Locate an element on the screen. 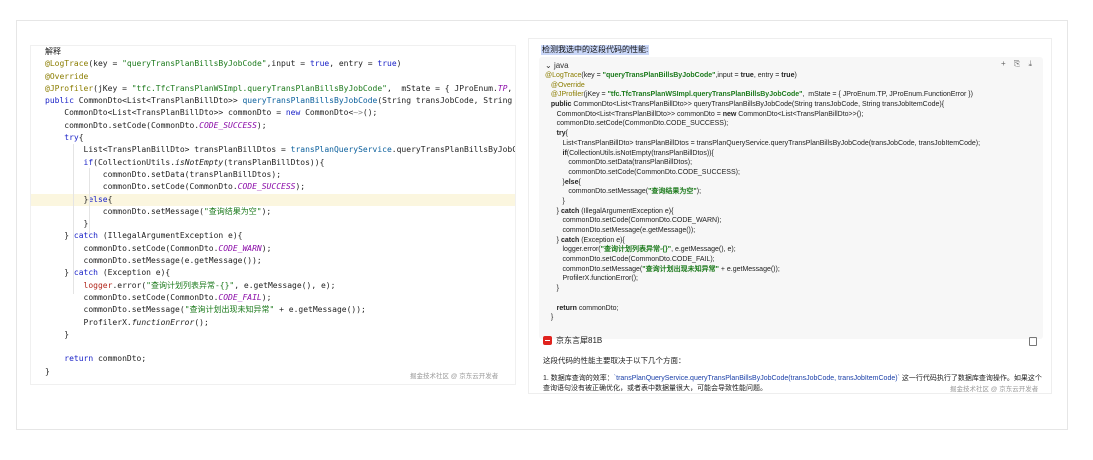 The height and width of the screenshot is (460, 1093). code-line: 解释 is located at coordinates (53, 51).